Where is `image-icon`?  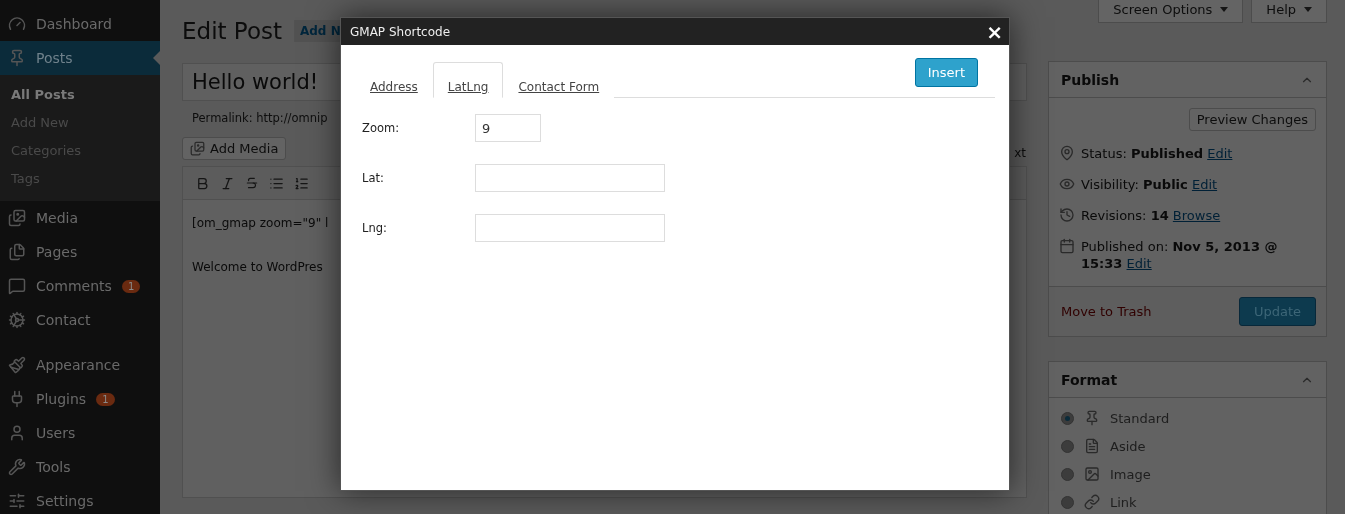
image-icon is located at coordinates (1092, 474).